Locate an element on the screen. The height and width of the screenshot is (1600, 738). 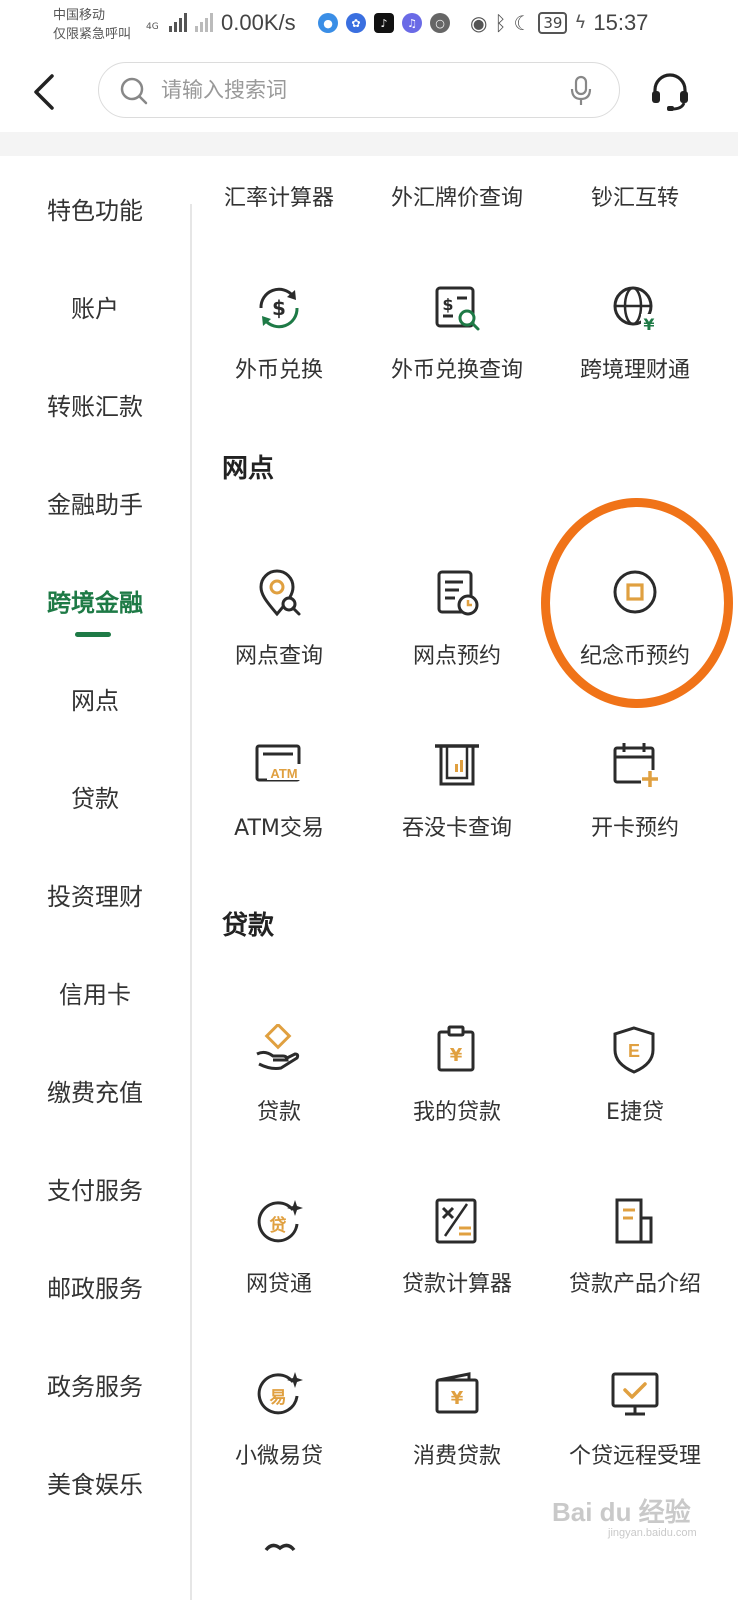
item-label: 外汇牌价查询 is located at coordinates (456, 198).